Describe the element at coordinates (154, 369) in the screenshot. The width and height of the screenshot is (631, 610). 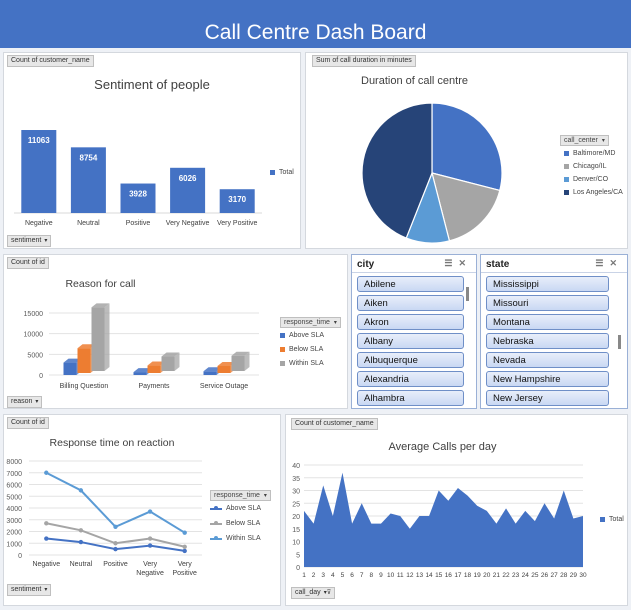
I see `bar-below-sla` at that location.